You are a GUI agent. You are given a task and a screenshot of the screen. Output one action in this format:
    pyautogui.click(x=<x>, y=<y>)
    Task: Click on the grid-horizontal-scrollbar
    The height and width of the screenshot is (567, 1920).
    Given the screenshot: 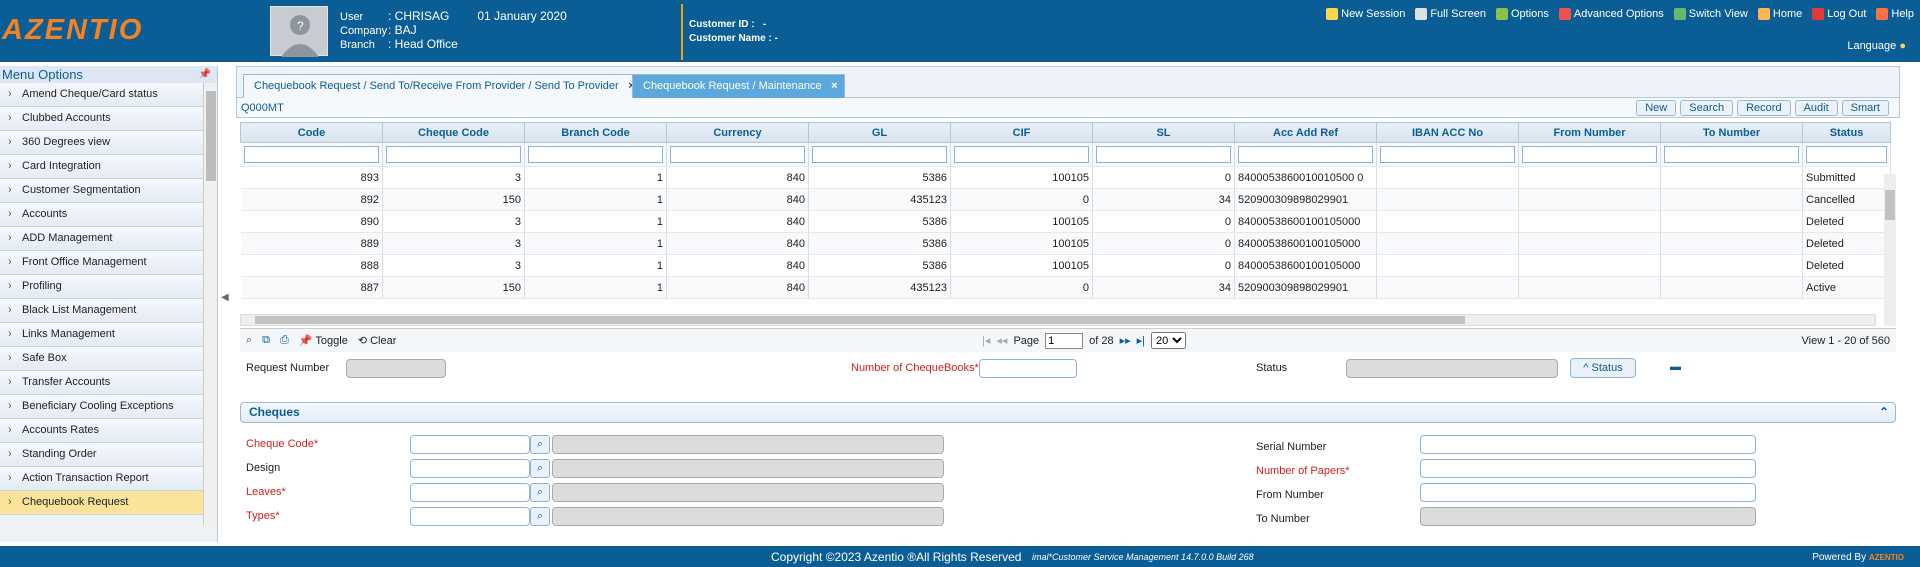 What is the action you would take?
    pyautogui.click(x=1058, y=320)
    